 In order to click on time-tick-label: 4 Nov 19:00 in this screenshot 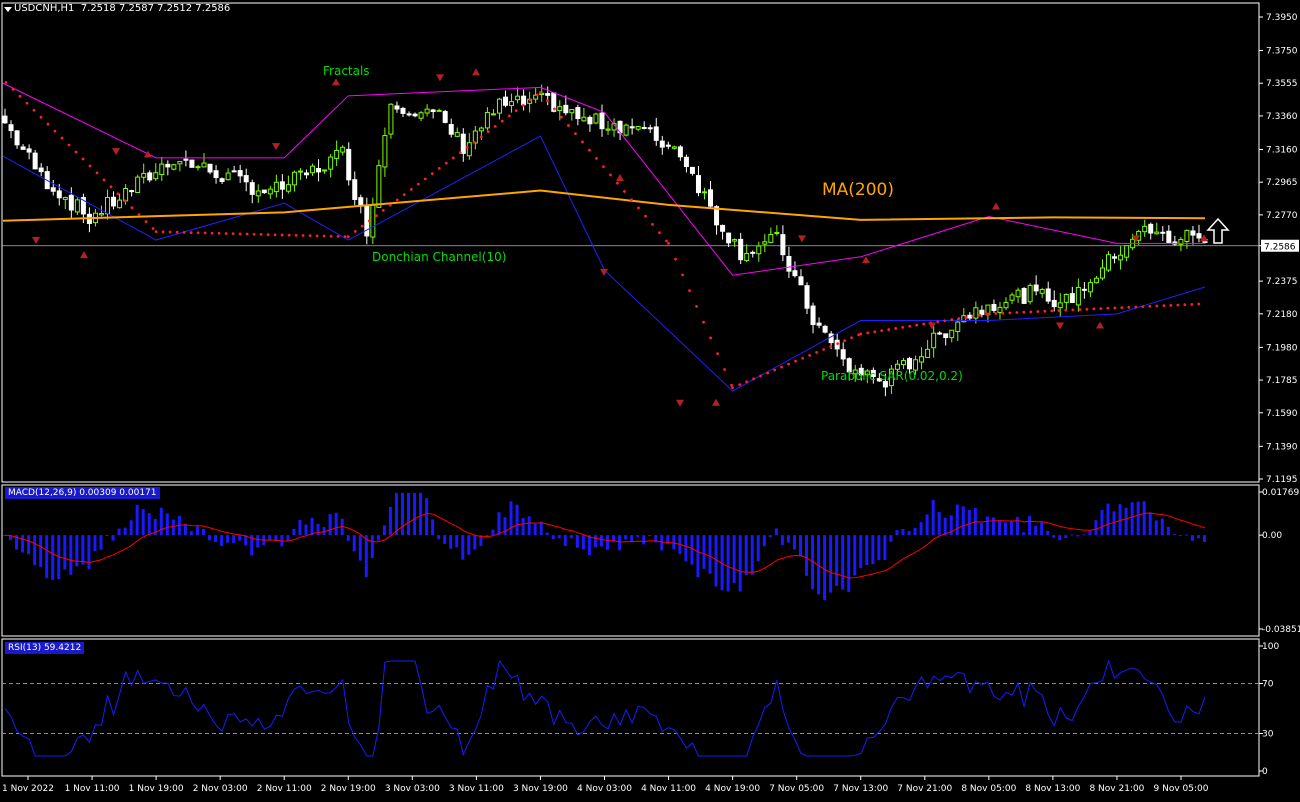, I will do `click(732, 789)`.